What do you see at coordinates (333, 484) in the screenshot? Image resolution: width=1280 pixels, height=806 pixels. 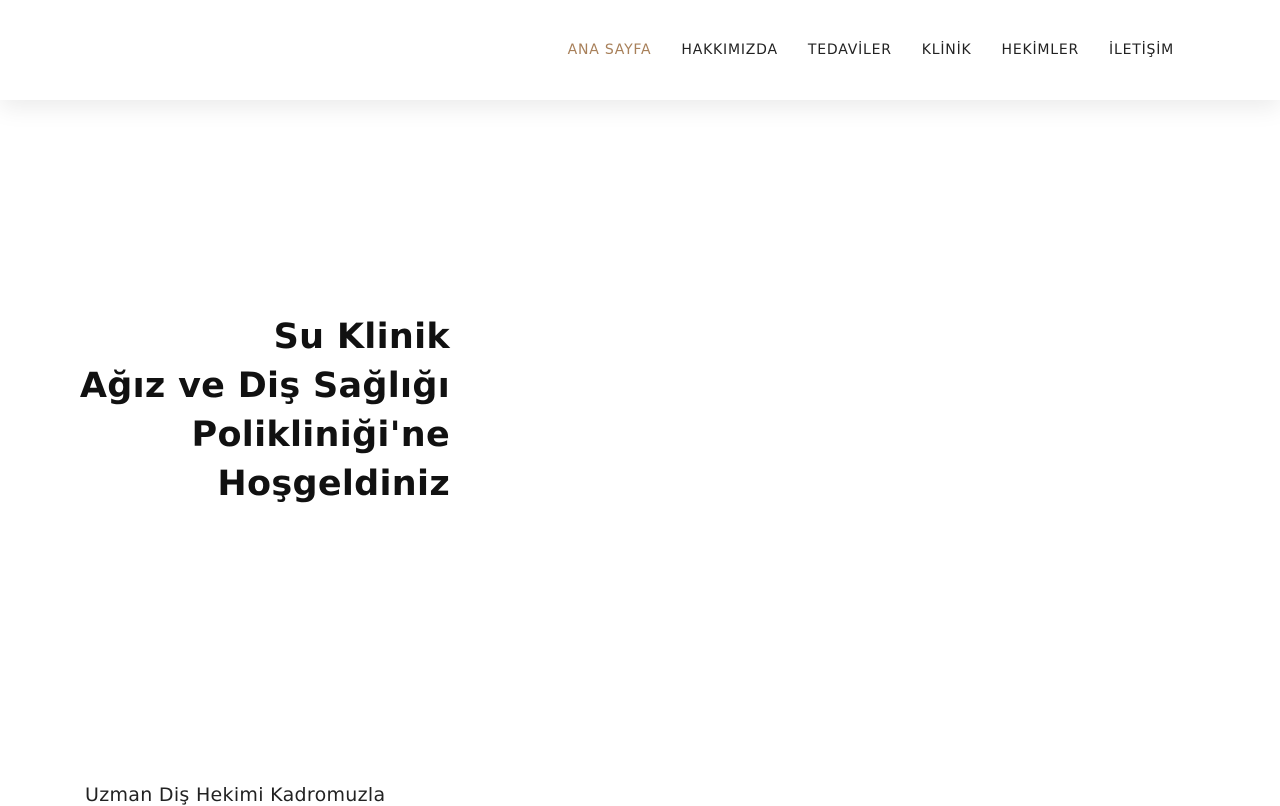 I see `hero-title-line: Hoşgeldiniz` at bounding box center [333, 484].